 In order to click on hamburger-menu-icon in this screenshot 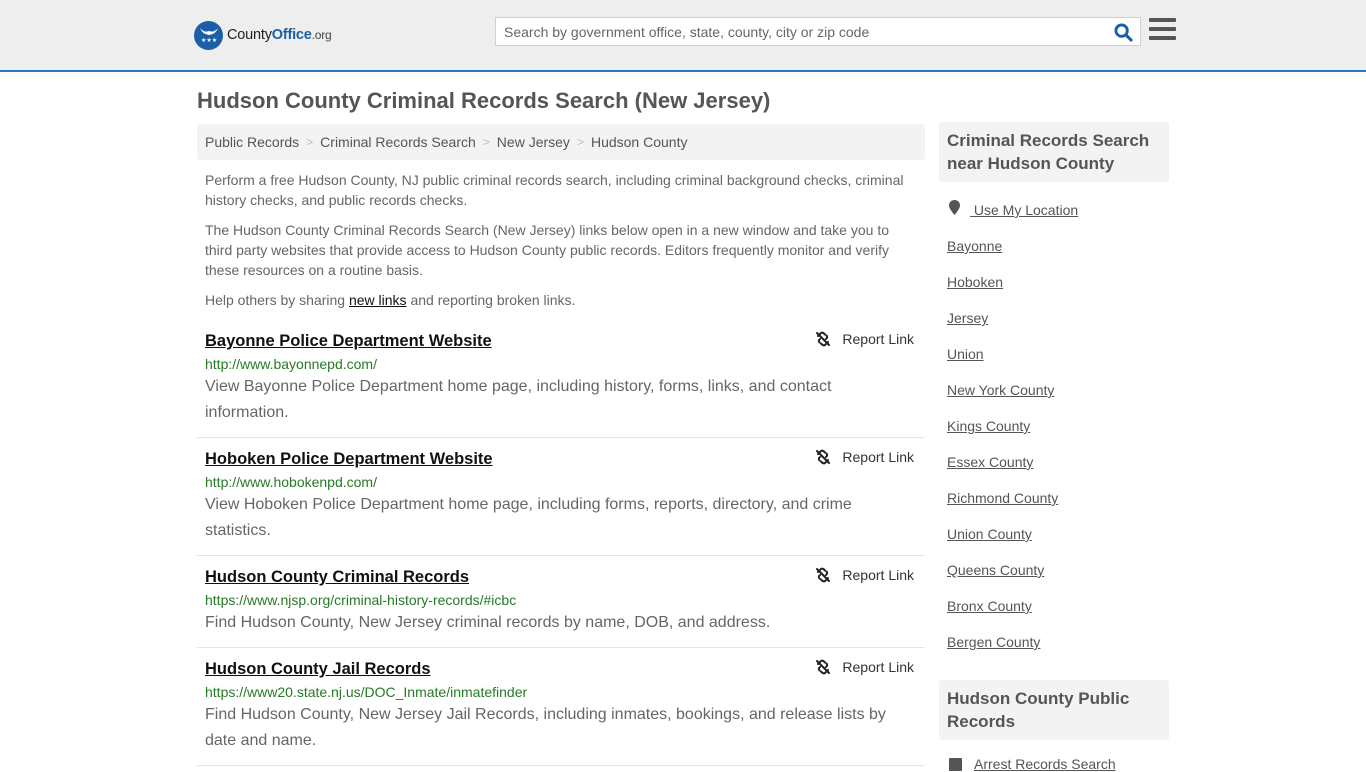, I will do `click(1162, 30)`.